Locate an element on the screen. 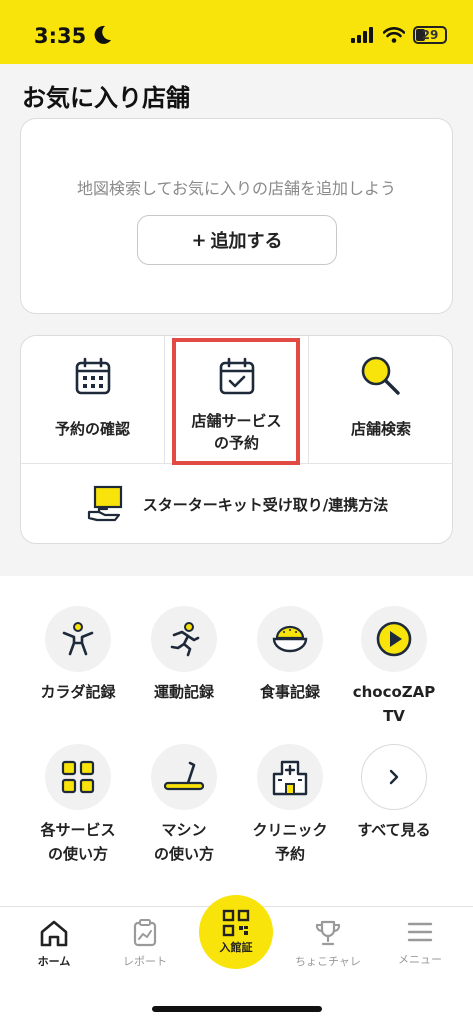 Image resolution: width=473 pixels, height=1024 pixels. meal-record-label: 食事記録 is located at coordinates (289, 692).